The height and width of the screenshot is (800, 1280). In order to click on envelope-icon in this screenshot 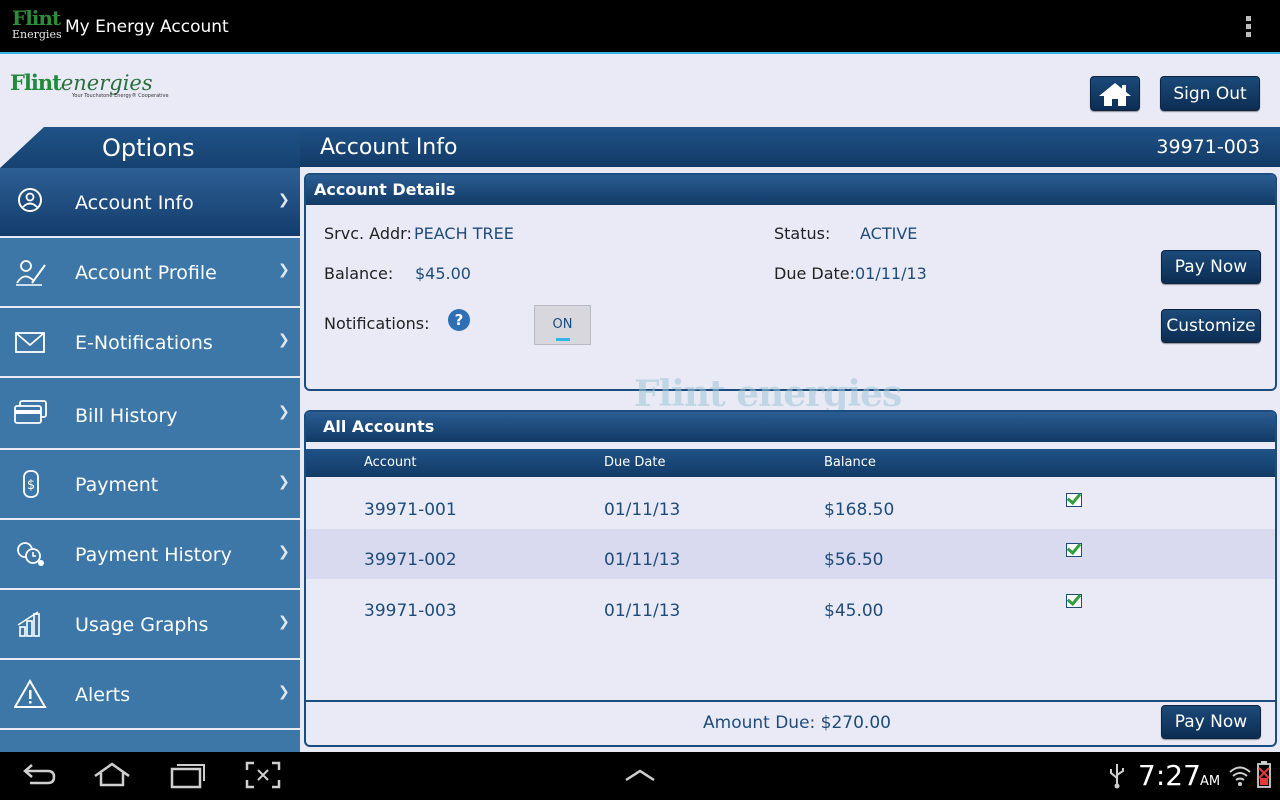, I will do `click(30, 342)`.